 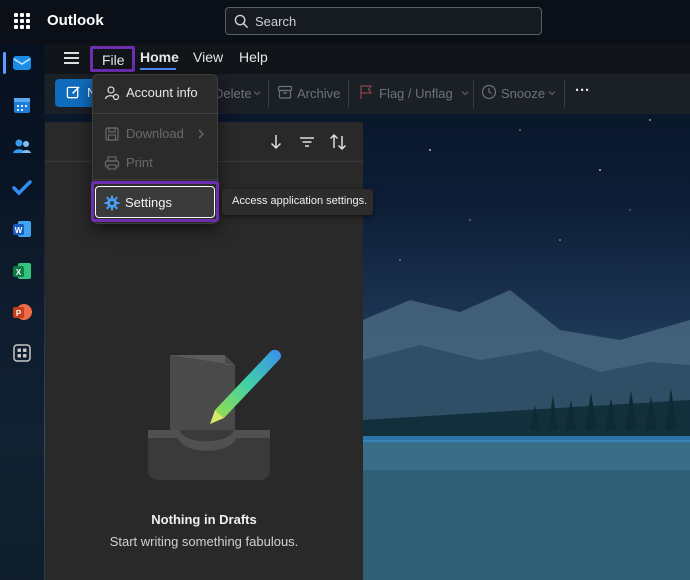 What do you see at coordinates (22, 63) in the screenshot?
I see `mail-icon` at bounding box center [22, 63].